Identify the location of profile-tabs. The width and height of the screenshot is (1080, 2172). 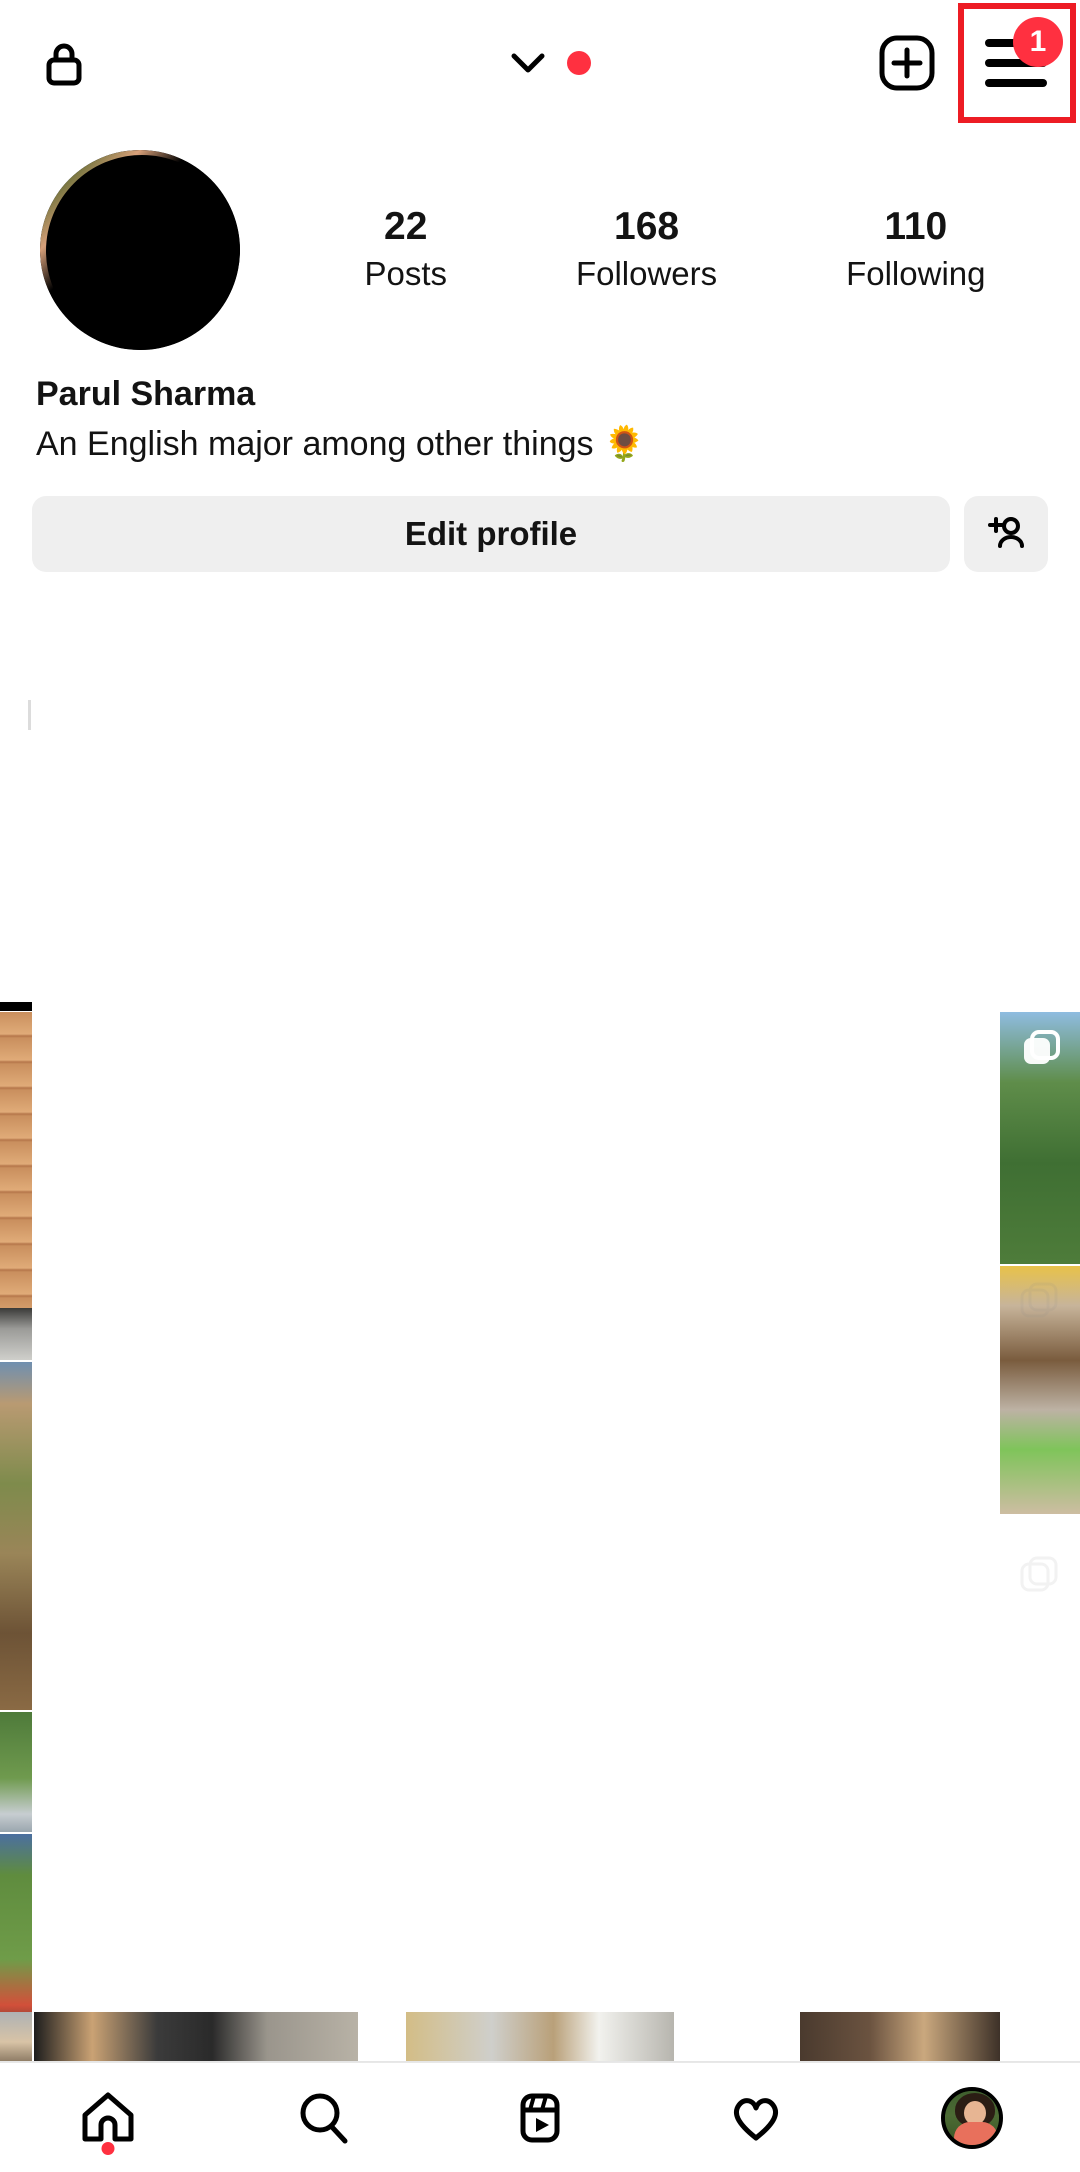
(540, 995).